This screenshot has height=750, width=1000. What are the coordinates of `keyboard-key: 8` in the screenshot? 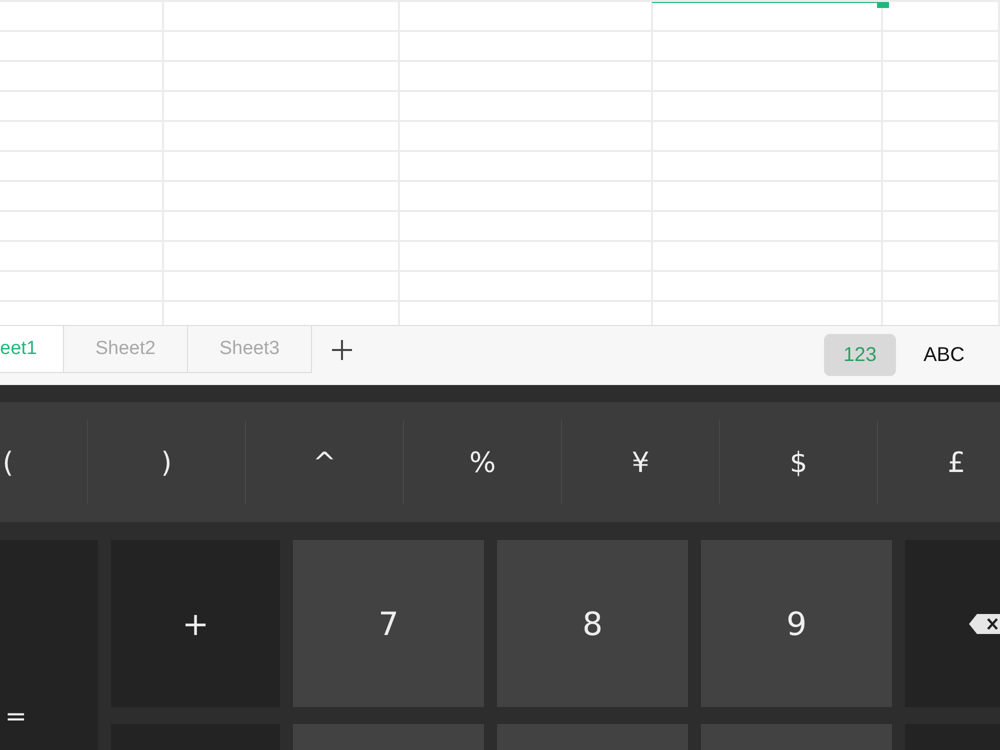 It's located at (592, 623).